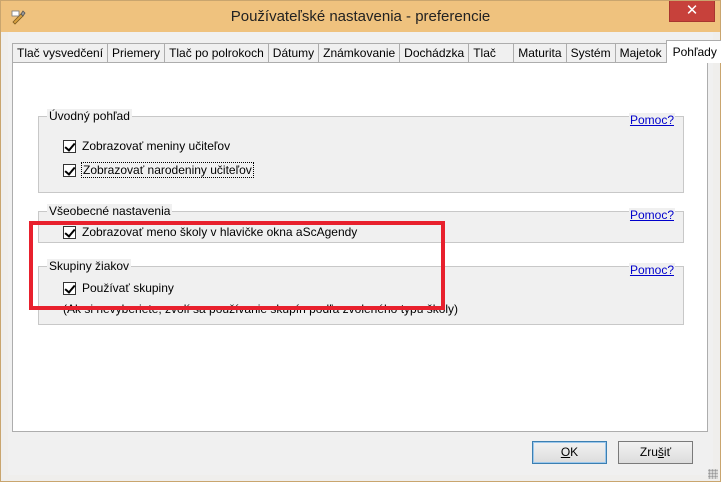 The image size is (721, 482). What do you see at coordinates (574, 452) in the screenshot?
I see `ok-label-rest: K` at bounding box center [574, 452].